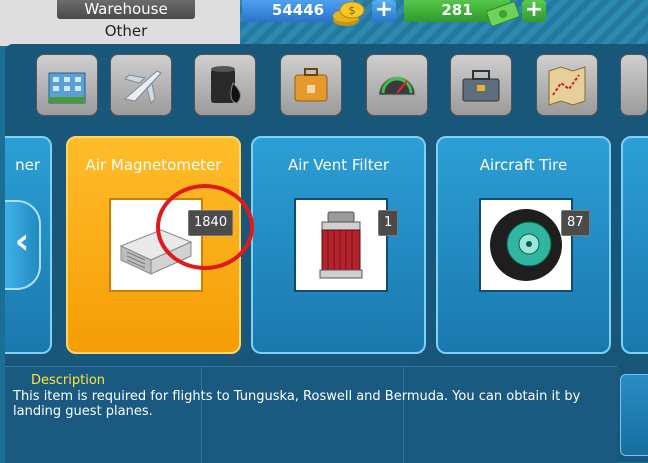 Image resolution: width=648 pixels, height=463 pixels. Describe the element at coordinates (23, 245) in the screenshot. I see `scroll-left-button: ‹` at that location.